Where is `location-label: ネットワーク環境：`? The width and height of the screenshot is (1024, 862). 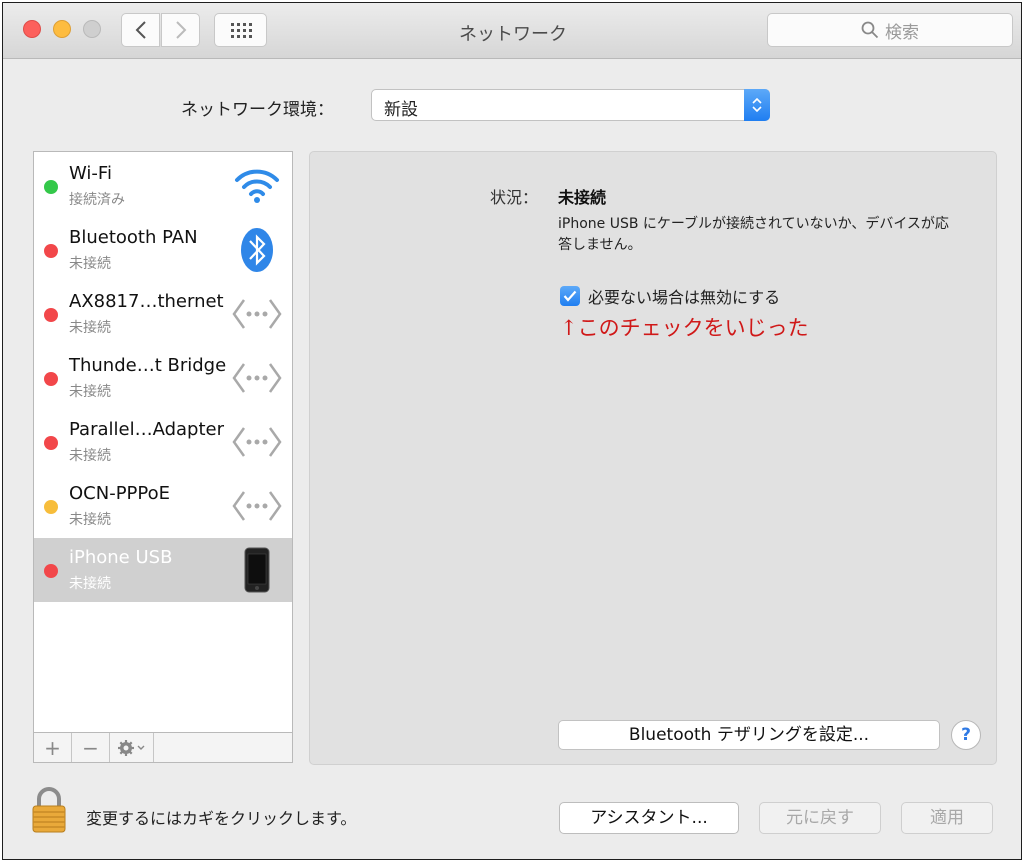 location-label: ネットワーク環境： is located at coordinates (257, 110).